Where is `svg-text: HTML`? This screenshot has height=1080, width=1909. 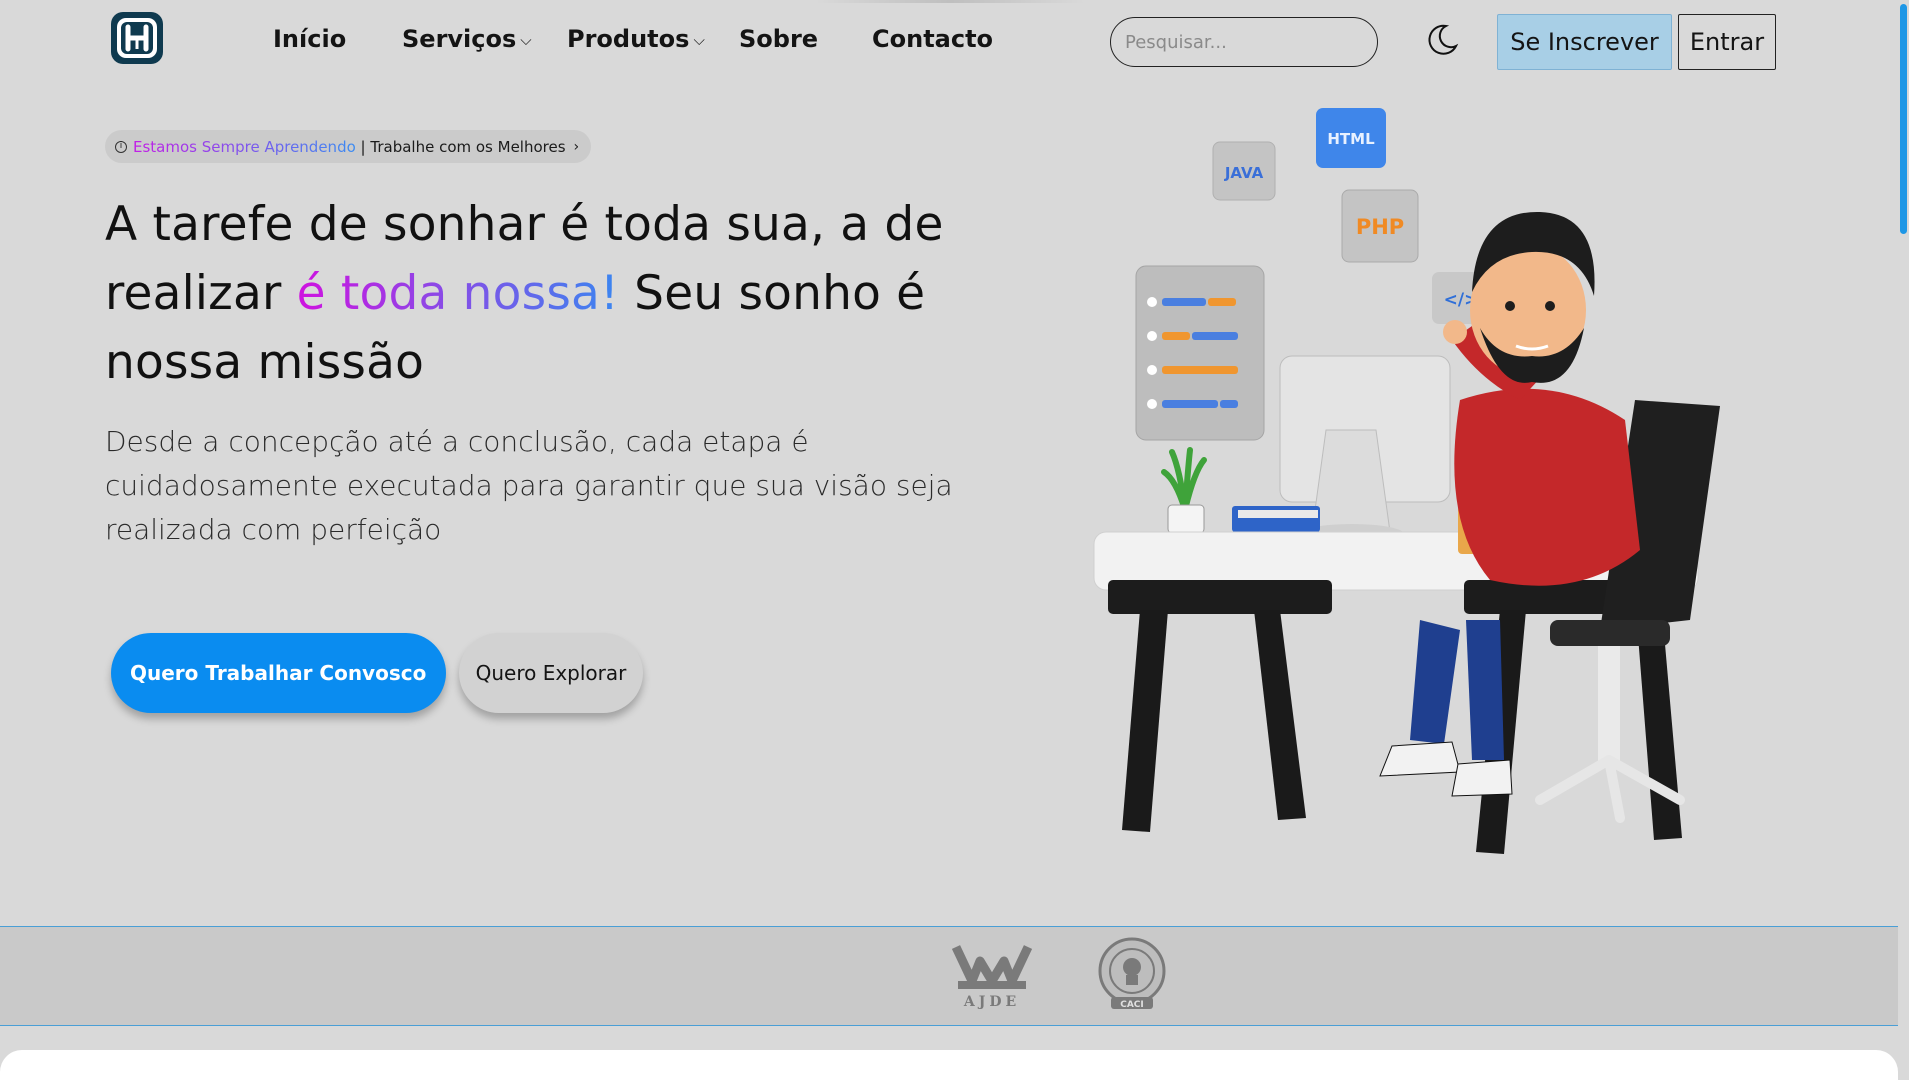
svg-text: HTML is located at coordinates (1351, 139).